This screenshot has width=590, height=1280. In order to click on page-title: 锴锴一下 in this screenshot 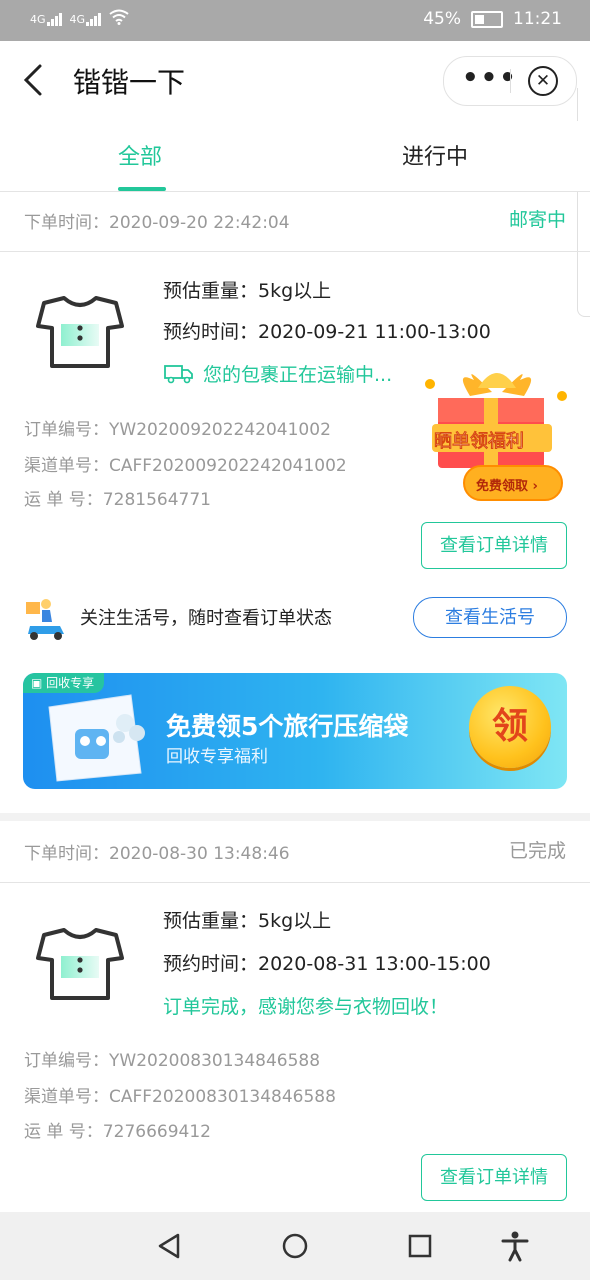, I will do `click(129, 82)`.